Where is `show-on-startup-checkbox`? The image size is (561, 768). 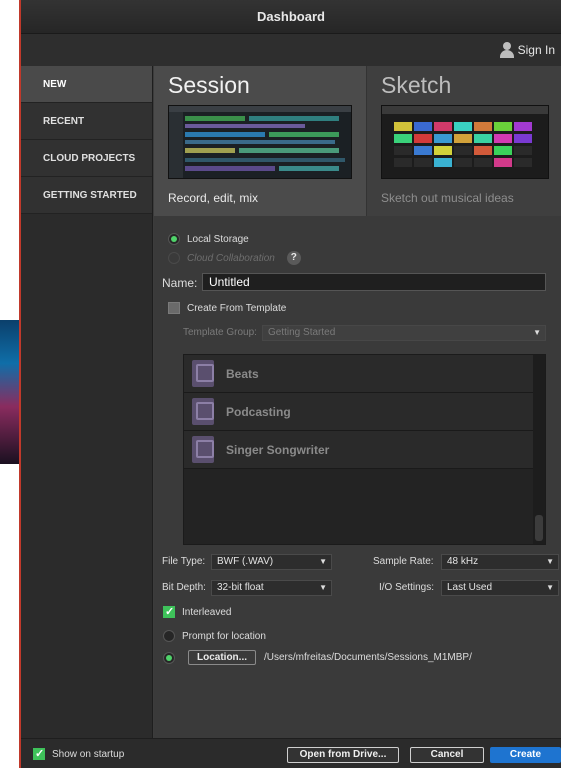
show-on-startup-checkbox is located at coordinates (39, 753).